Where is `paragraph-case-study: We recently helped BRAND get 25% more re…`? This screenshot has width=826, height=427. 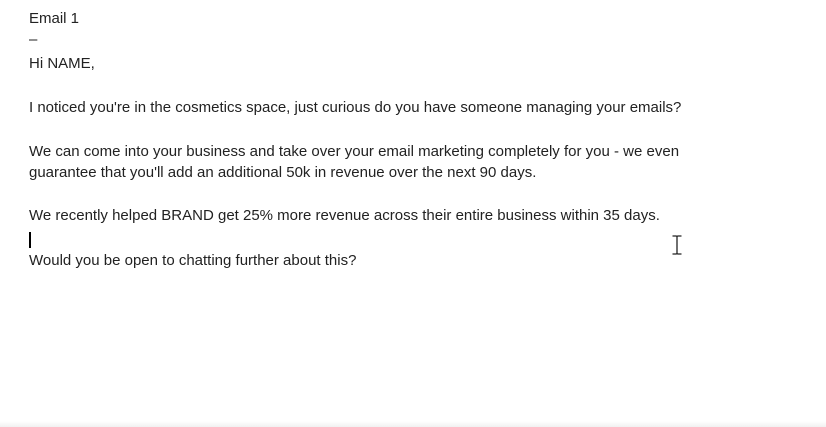 paragraph-case-study: We recently helped BRAND get 25% more re… is located at coordinates (344, 215).